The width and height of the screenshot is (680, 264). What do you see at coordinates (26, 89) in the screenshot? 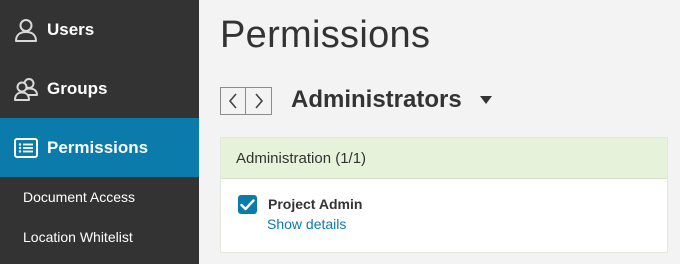
I see `groups-icon` at bounding box center [26, 89].